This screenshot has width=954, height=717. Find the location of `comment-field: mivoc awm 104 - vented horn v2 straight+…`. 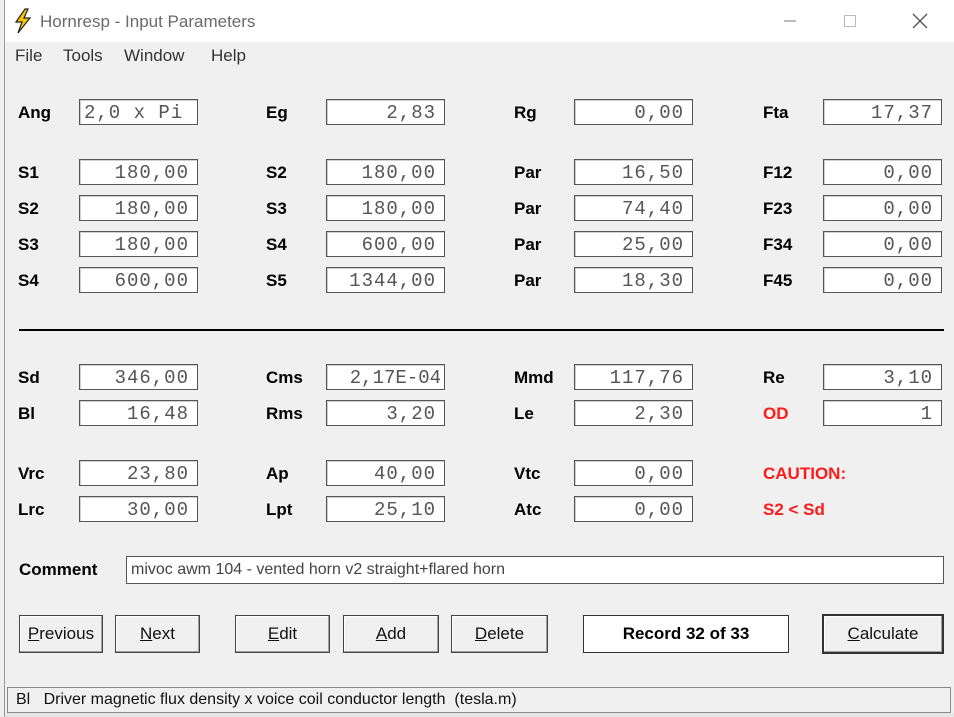

comment-field: mivoc awm 104 - vented horn v2 straight+… is located at coordinates (535, 570).